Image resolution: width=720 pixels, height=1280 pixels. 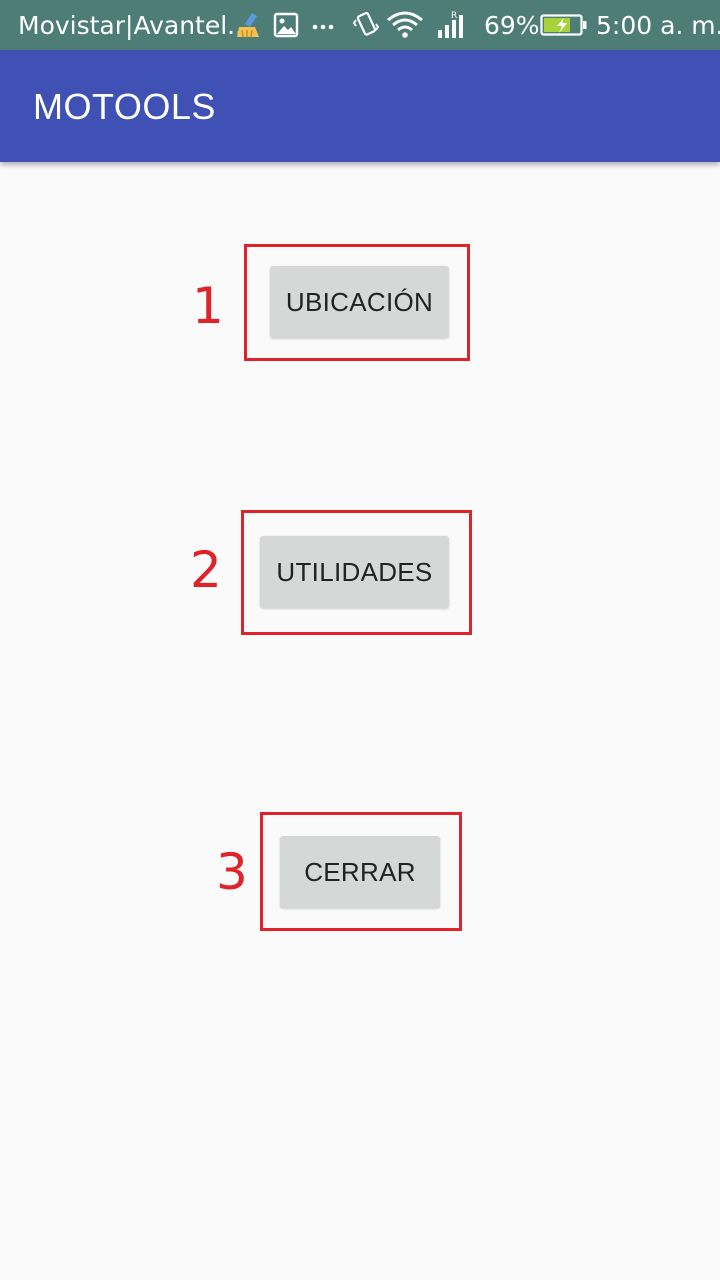 What do you see at coordinates (360, 106) in the screenshot?
I see `app-bar: MOTOOLS` at bounding box center [360, 106].